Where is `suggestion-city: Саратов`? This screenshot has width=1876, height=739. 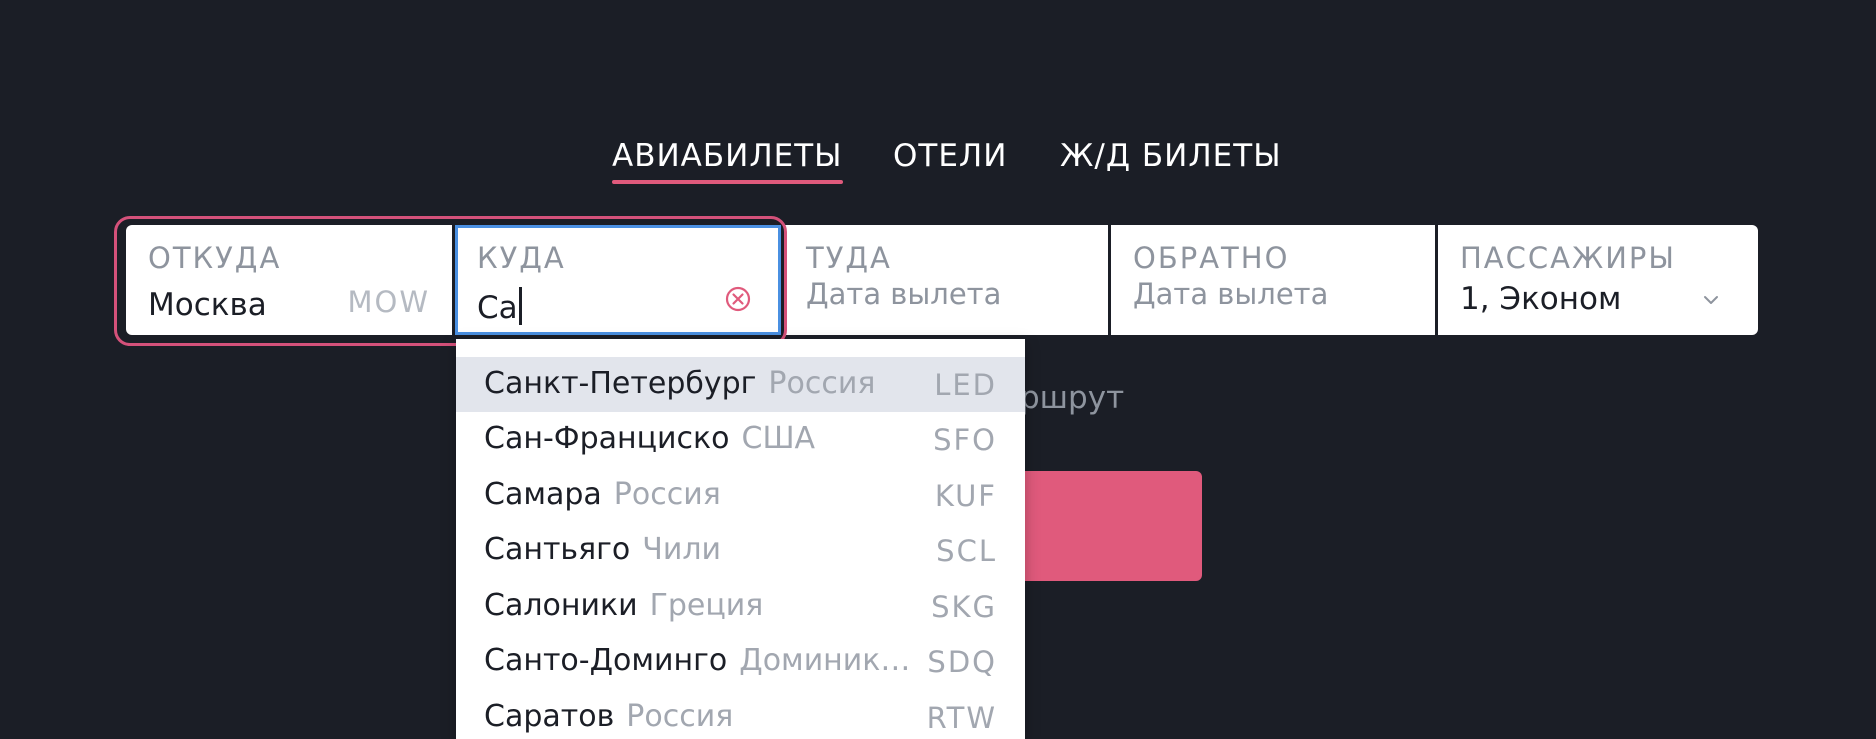 suggestion-city: Саратов is located at coordinates (549, 716).